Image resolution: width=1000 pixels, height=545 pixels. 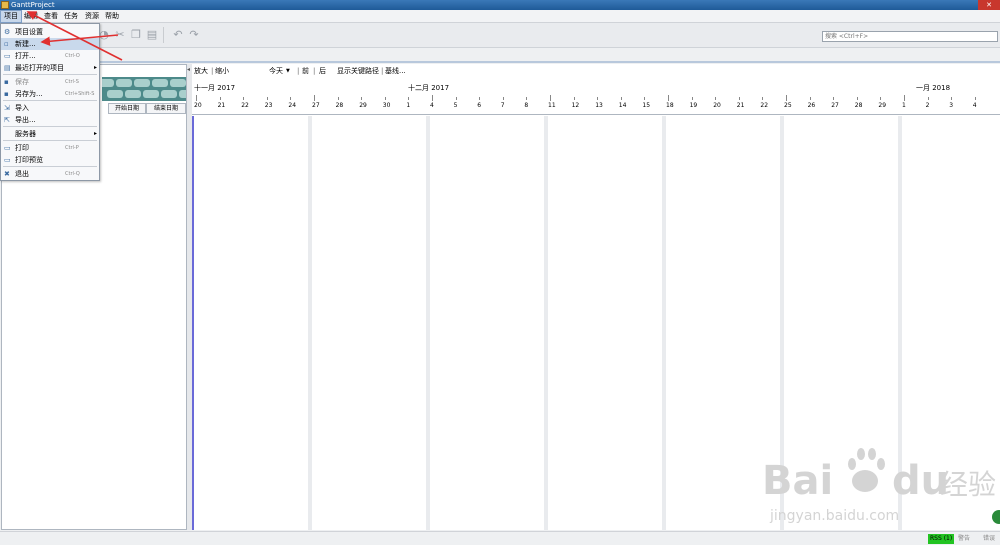 What do you see at coordinates (322, 71) in the screenshot?
I see `next-link: 后` at bounding box center [322, 71].